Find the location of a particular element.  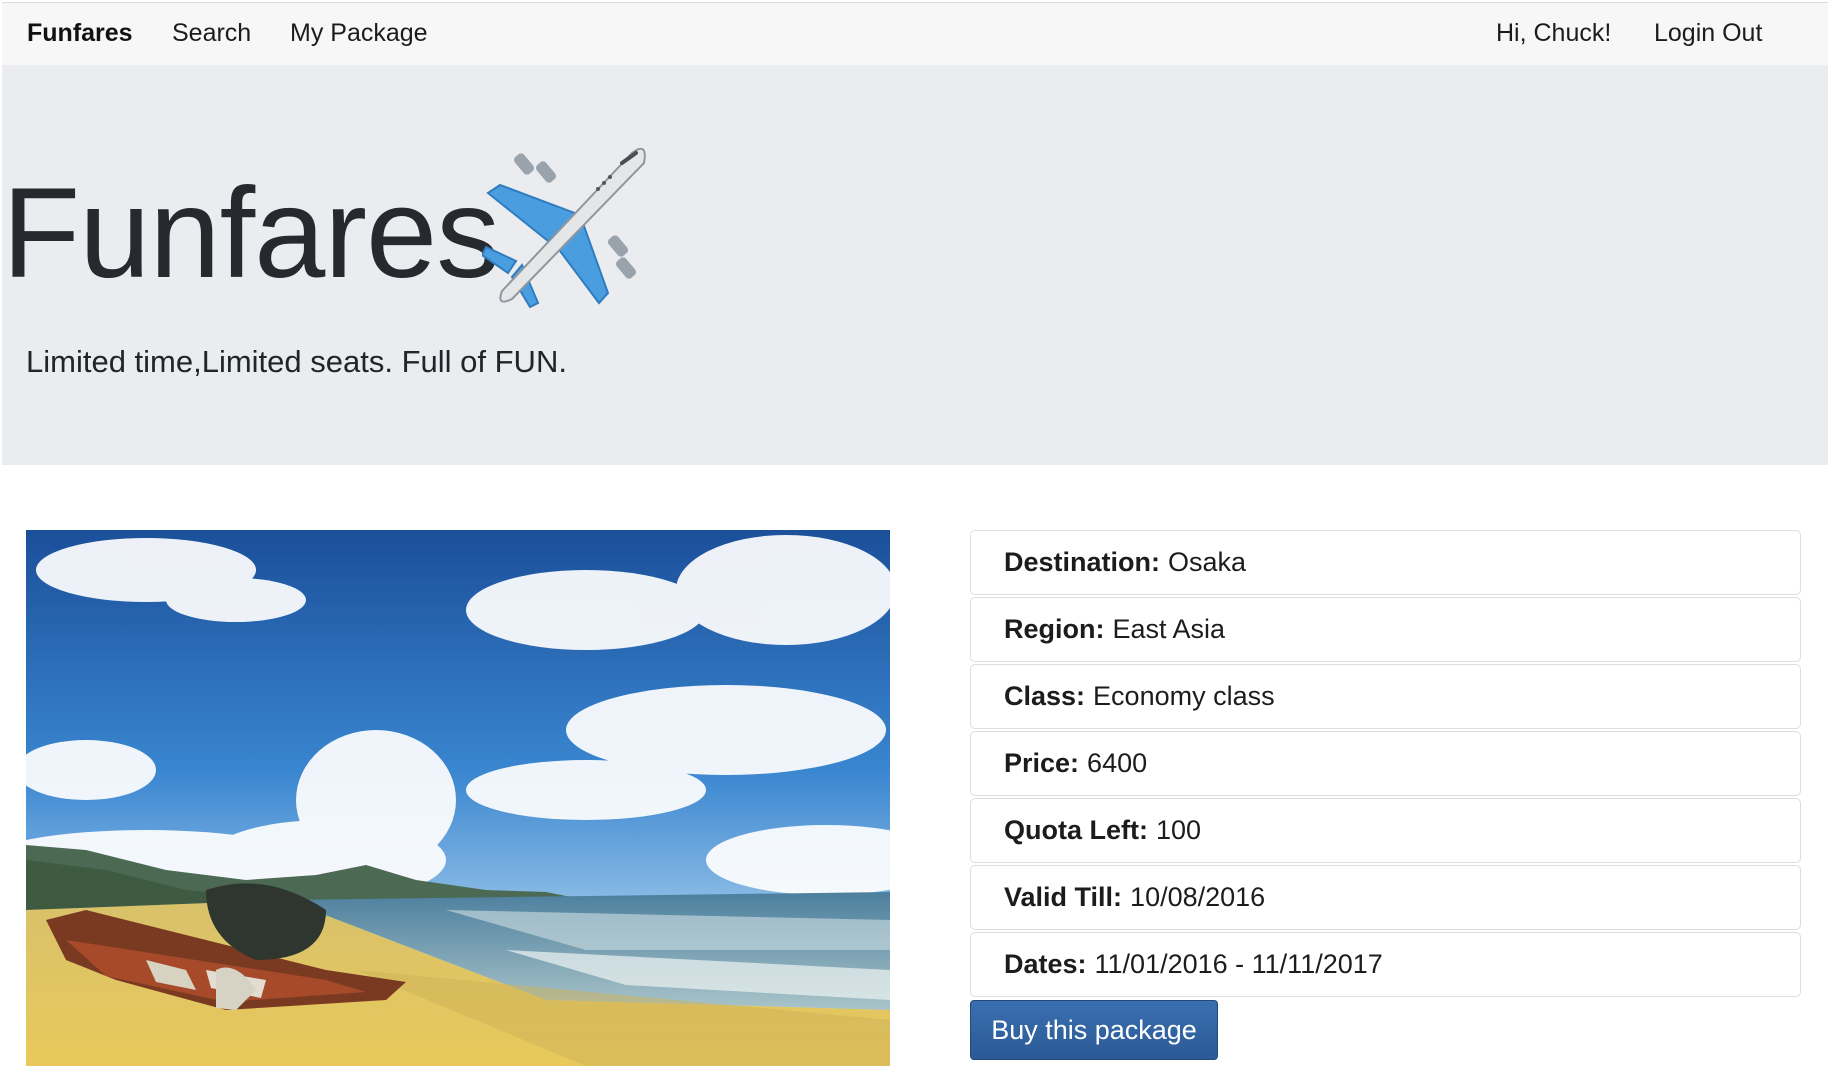

detail-label: Class: is located at coordinates (1045, 696).